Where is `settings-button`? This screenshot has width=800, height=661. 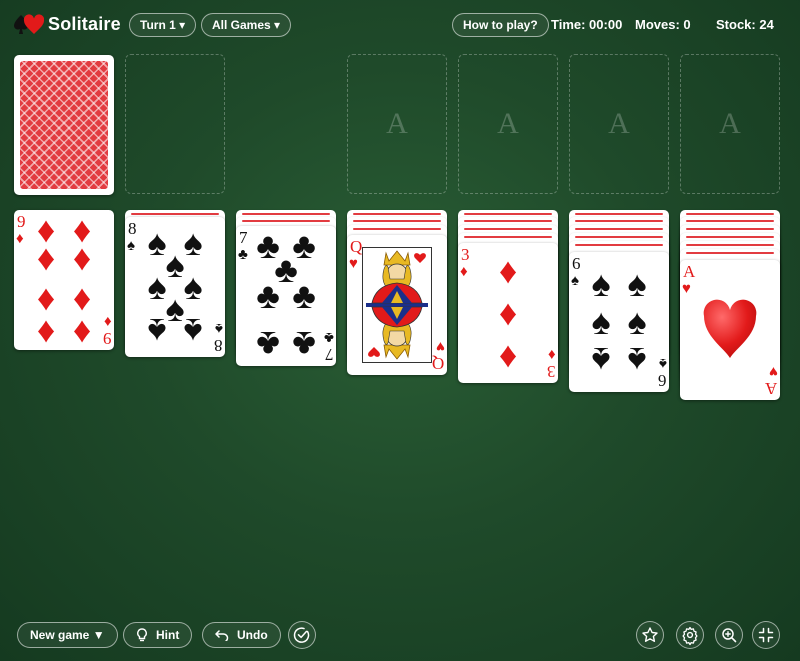 settings-button is located at coordinates (690, 635).